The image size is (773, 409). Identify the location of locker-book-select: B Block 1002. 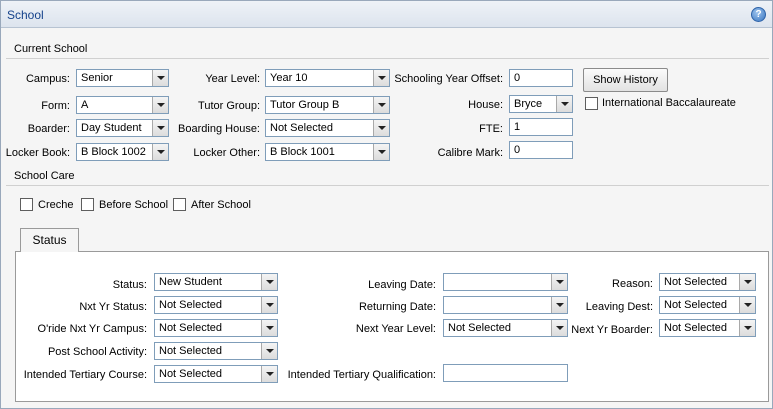
(122, 152).